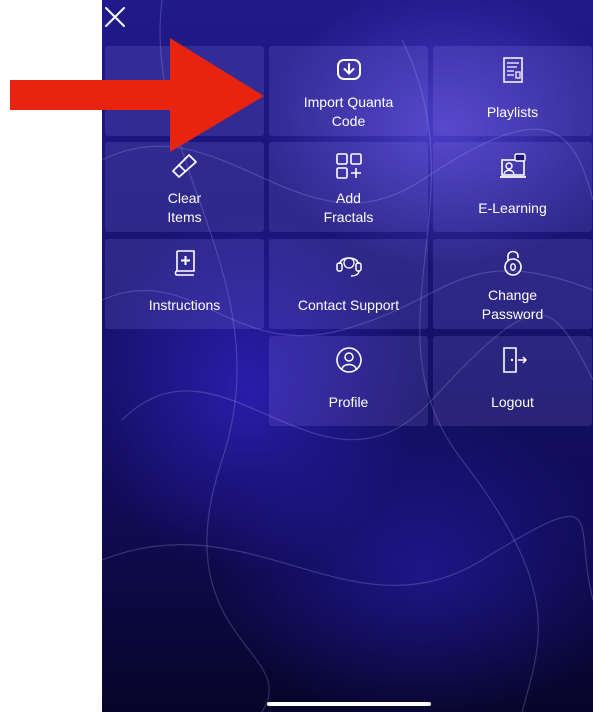 This screenshot has height=712, width=593. I want to click on playlist-icon, so click(512, 70).